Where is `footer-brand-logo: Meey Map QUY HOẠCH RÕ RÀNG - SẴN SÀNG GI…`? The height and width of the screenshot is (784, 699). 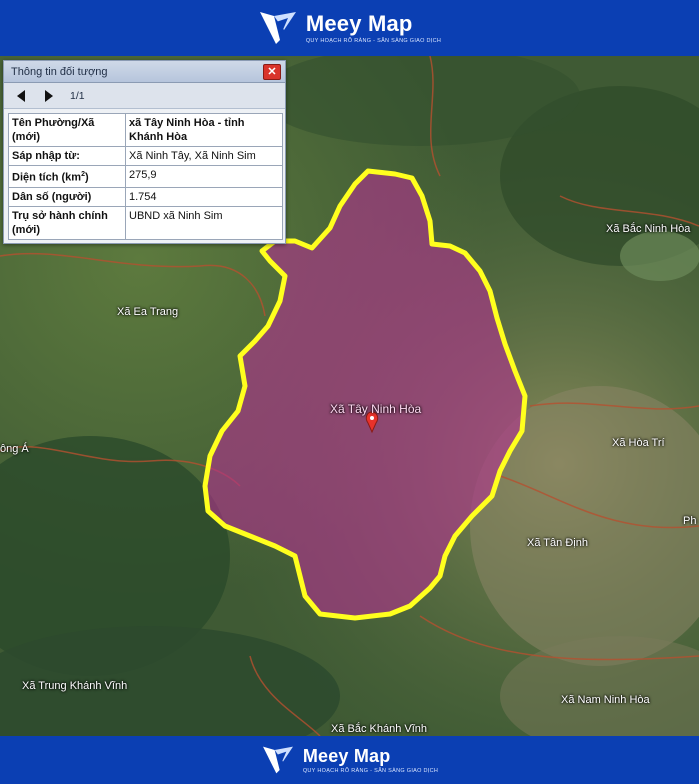
footer-brand-logo: Meey Map QUY HOẠCH RÕ RÀNG - SẴN SÀNG GI… is located at coordinates (349, 760).